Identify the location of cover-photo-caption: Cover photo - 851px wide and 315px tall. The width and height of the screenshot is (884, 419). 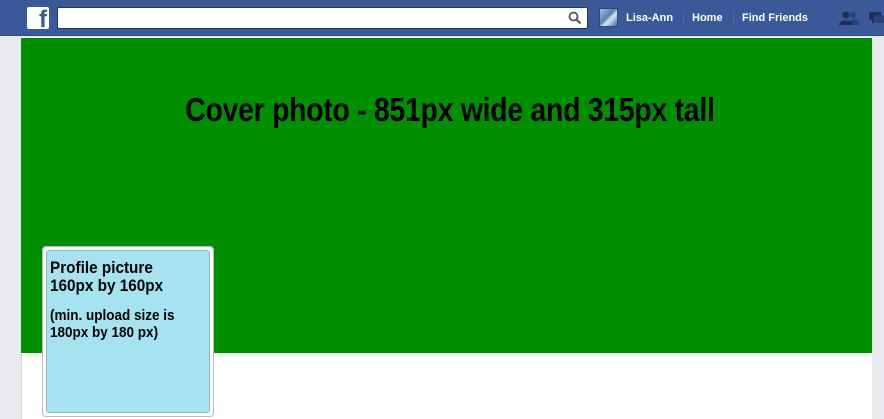
(450, 109).